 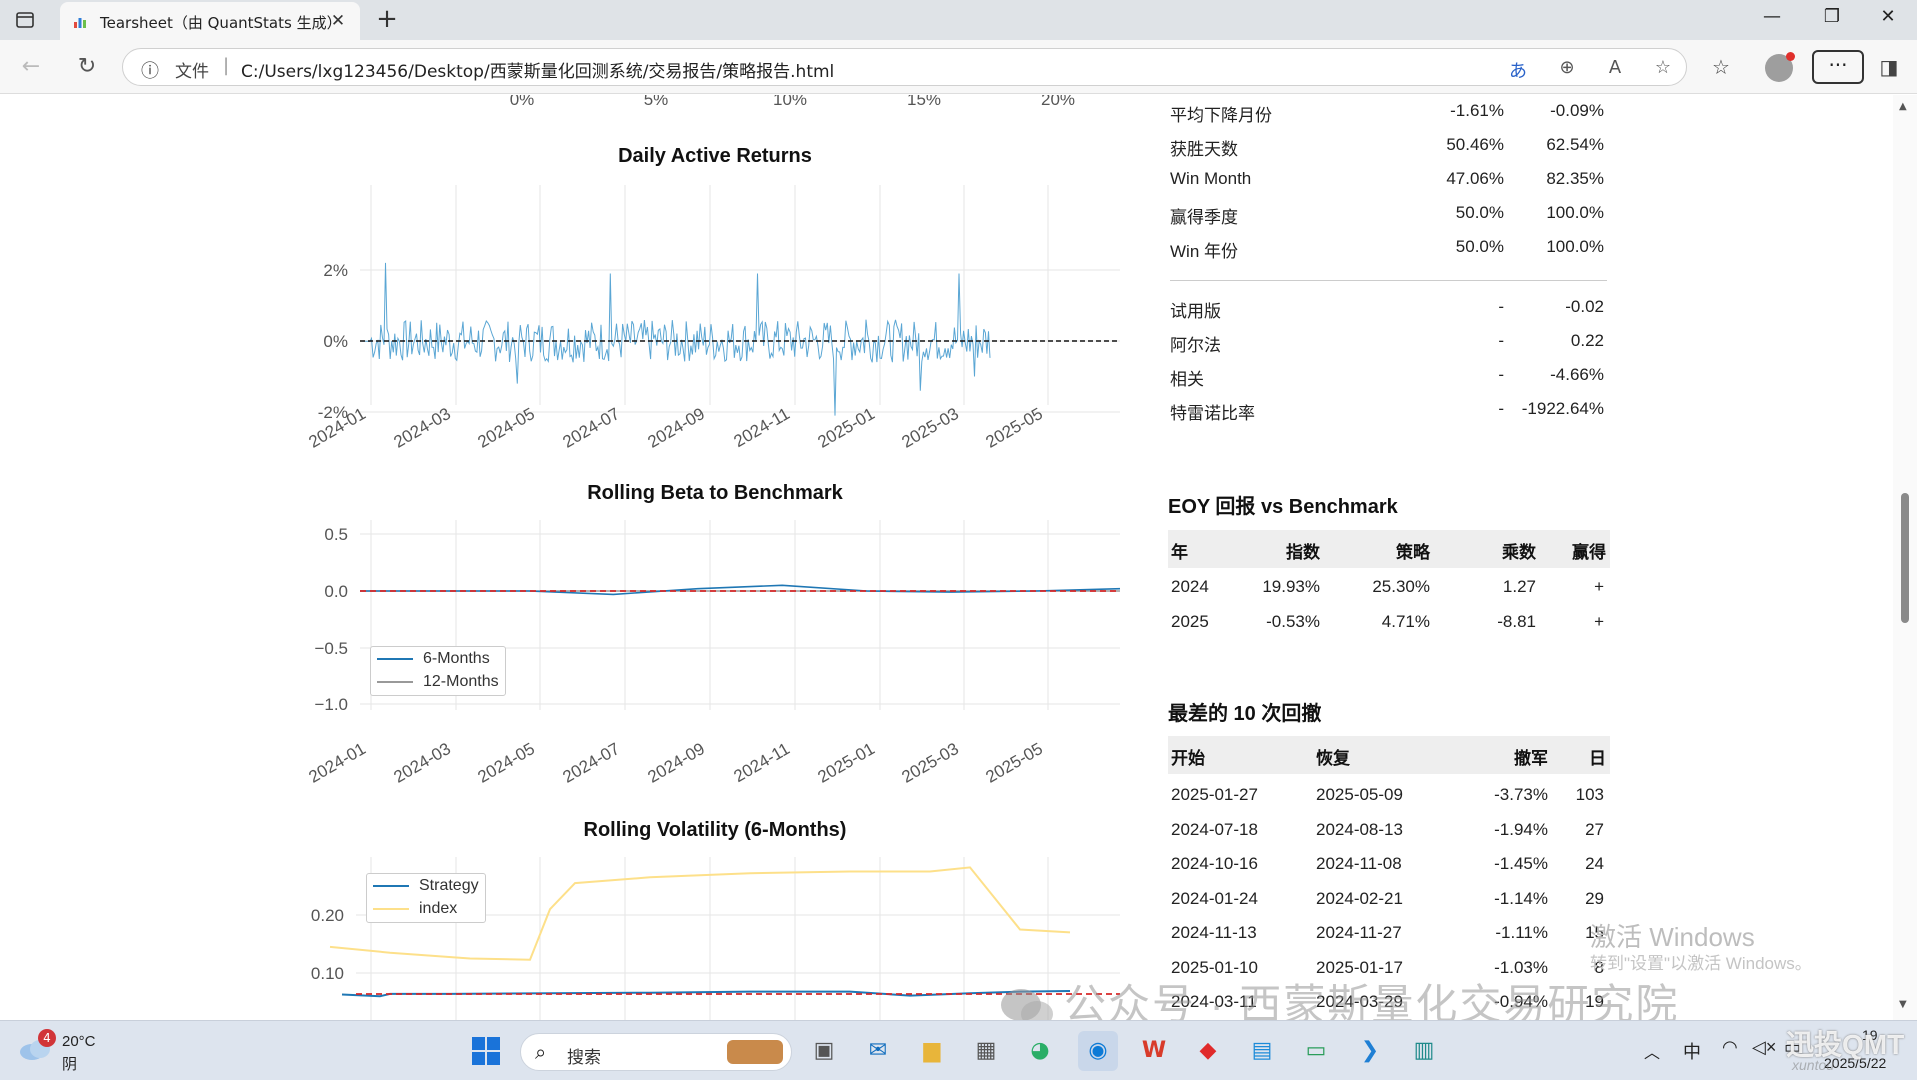 What do you see at coordinates (1663, 67) in the screenshot?
I see `favorite-star-icon: ☆` at bounding box center [1663, 67].